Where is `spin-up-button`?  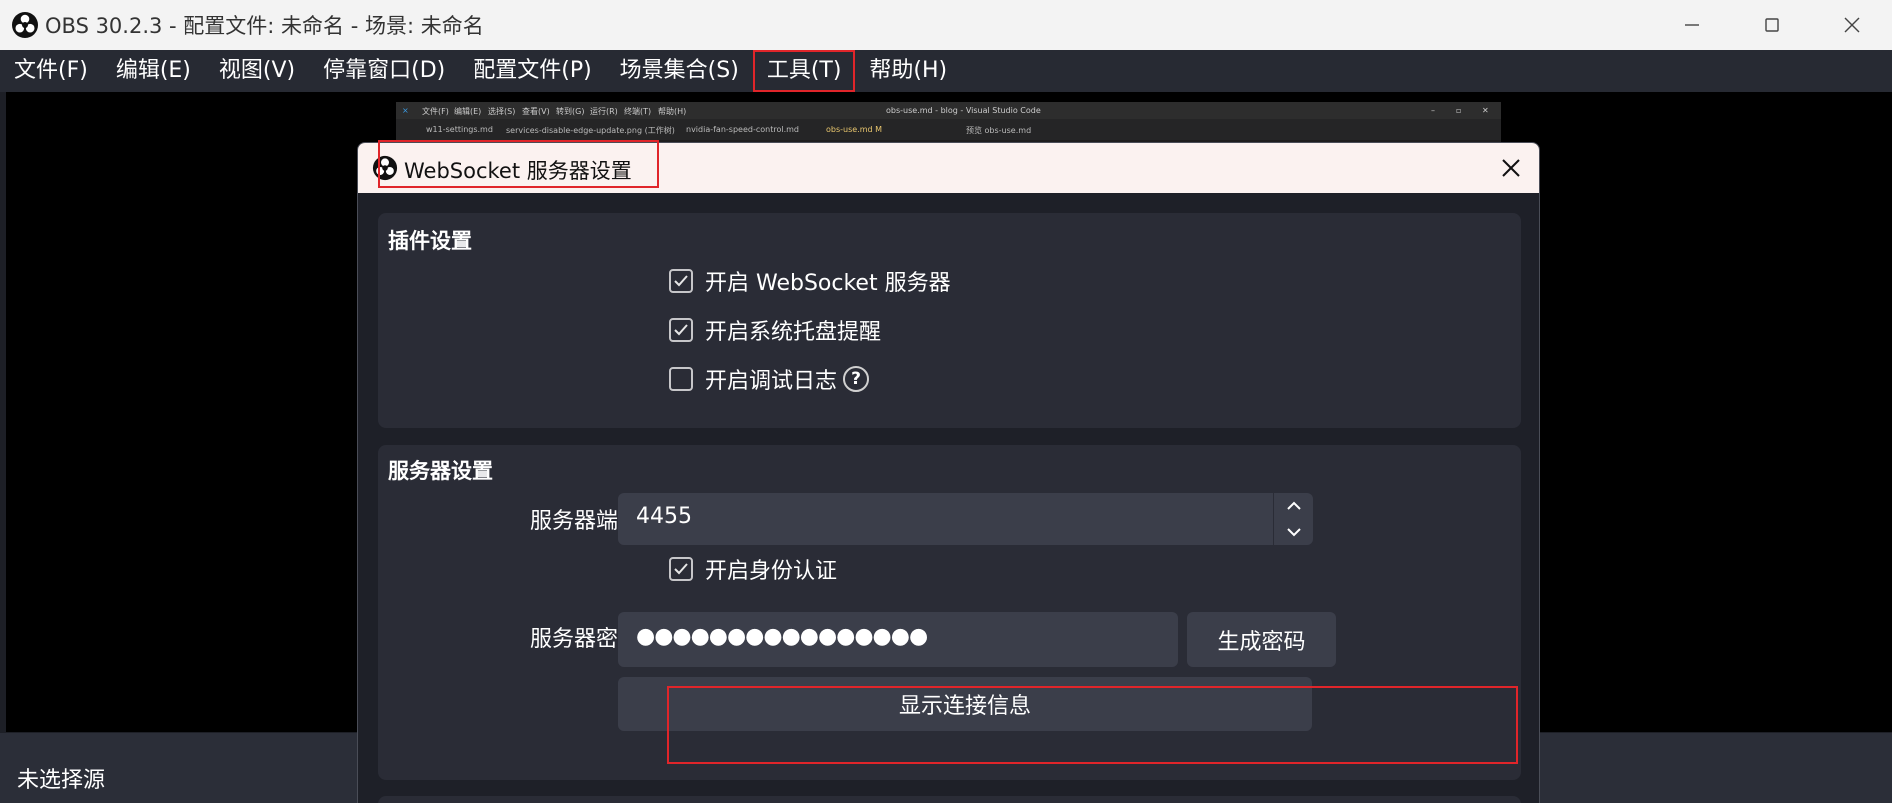
spin-up-button is located at coordinates (1294, 506).